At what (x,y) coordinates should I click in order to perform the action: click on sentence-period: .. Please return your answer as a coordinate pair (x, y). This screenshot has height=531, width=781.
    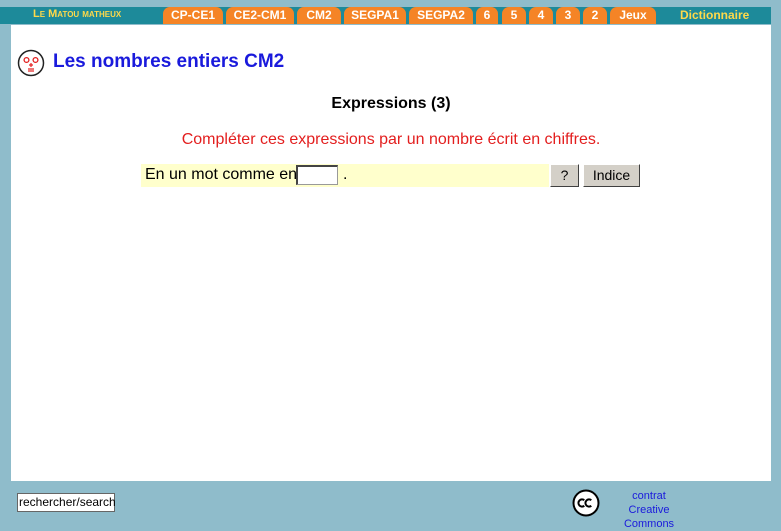
    Looking at the image, I should click on (345, 174).